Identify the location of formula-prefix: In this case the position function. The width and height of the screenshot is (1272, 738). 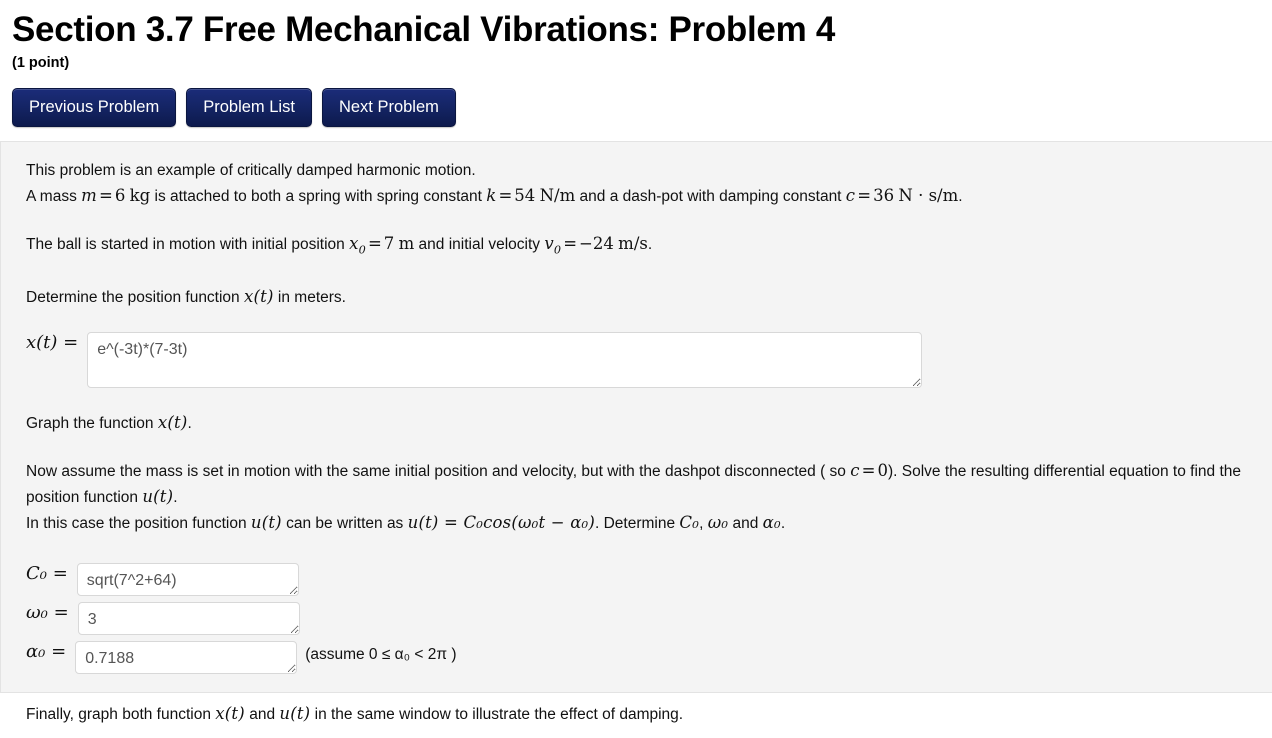
(138, 524).